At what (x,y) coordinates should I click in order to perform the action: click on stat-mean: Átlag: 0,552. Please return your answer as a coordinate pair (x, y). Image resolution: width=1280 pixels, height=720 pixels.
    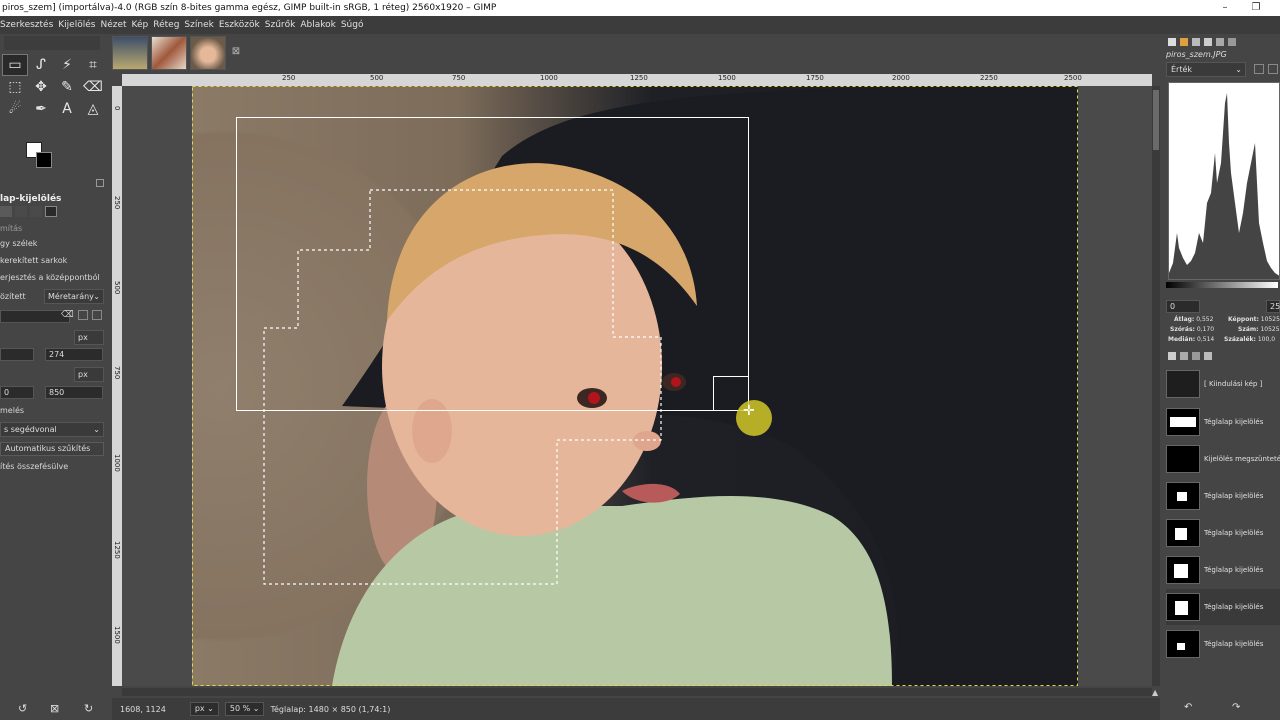
    Looking at the image, I should click on (1193, 319).